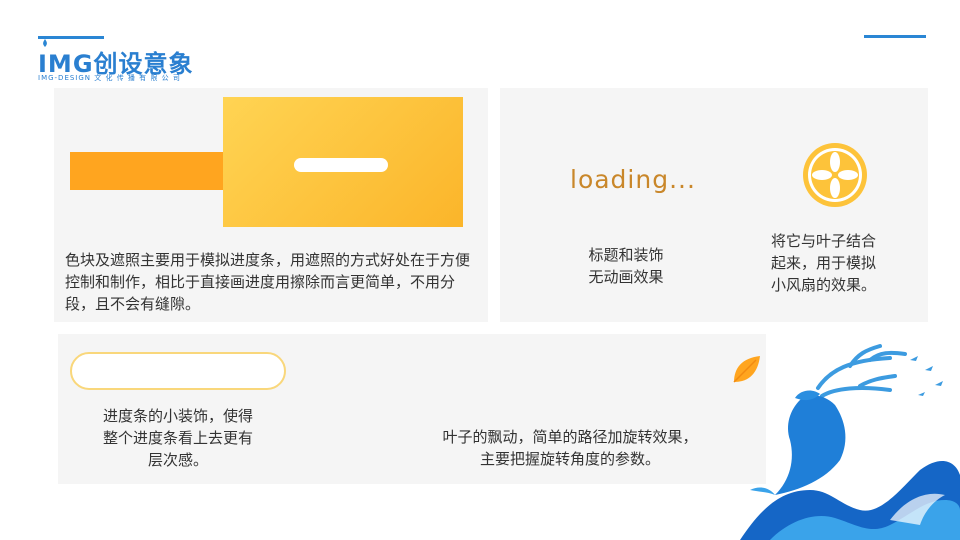 The height and width of the screenshot is (540, 960). What do you see at coordinates (626, 255) in the screenshot?
I see `loading-caption-line1: 标题和装饰` at bounding box center [626, 255].